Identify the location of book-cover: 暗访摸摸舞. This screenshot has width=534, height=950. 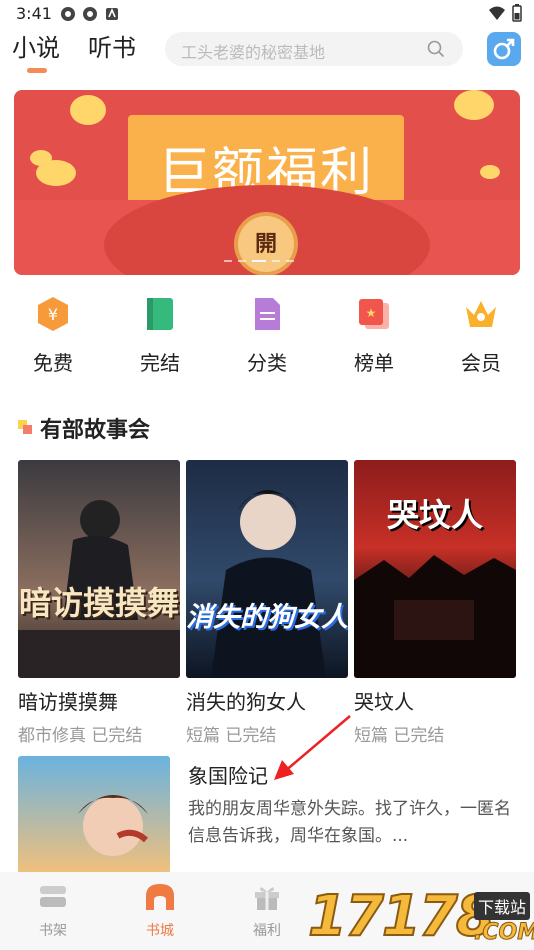
(99, 569).